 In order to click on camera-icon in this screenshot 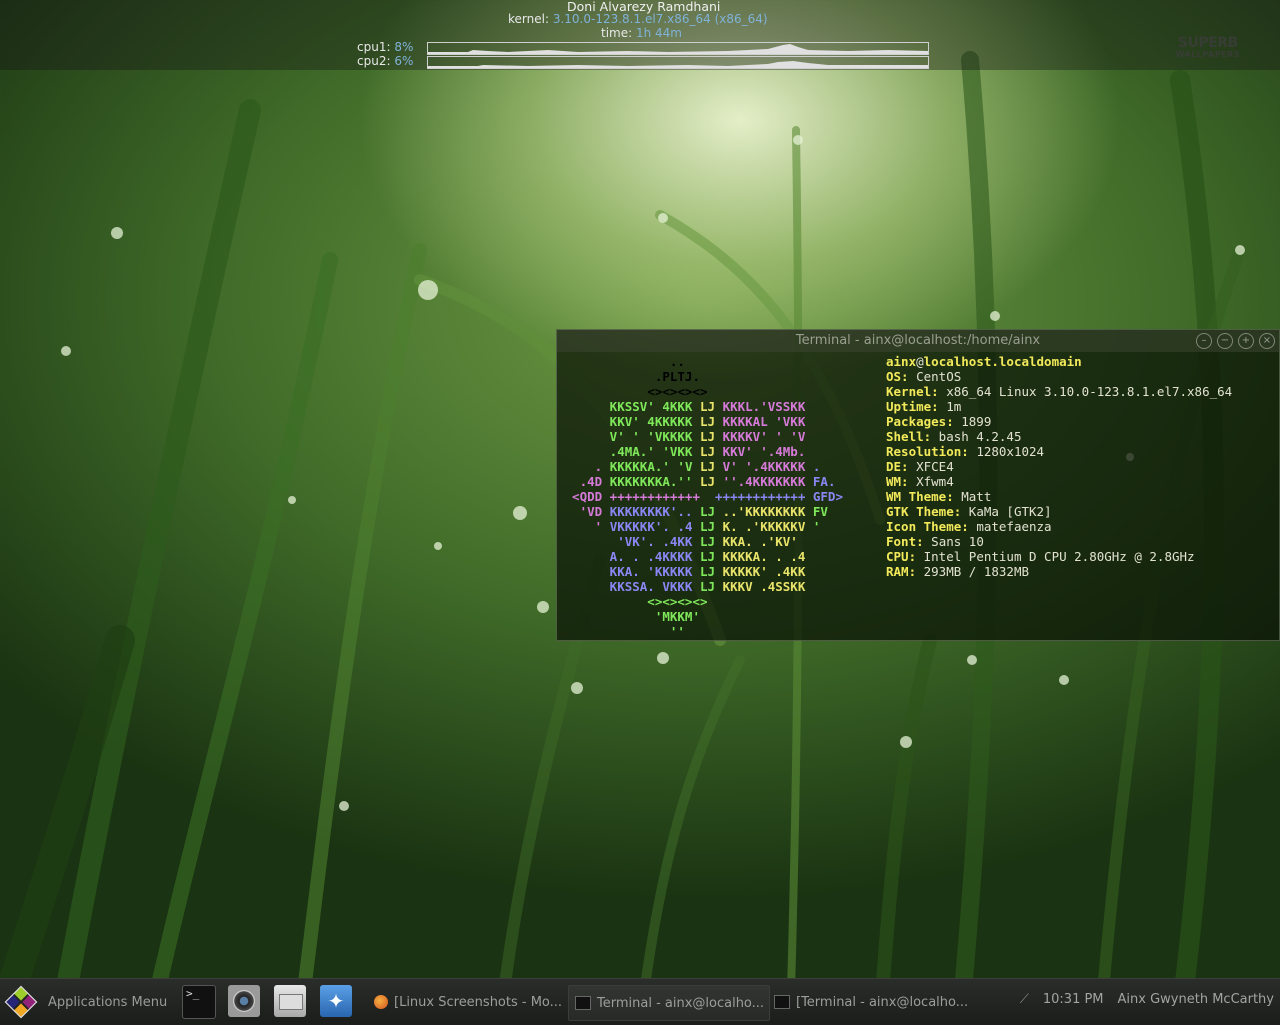, I will do `click(244, 1001)`.